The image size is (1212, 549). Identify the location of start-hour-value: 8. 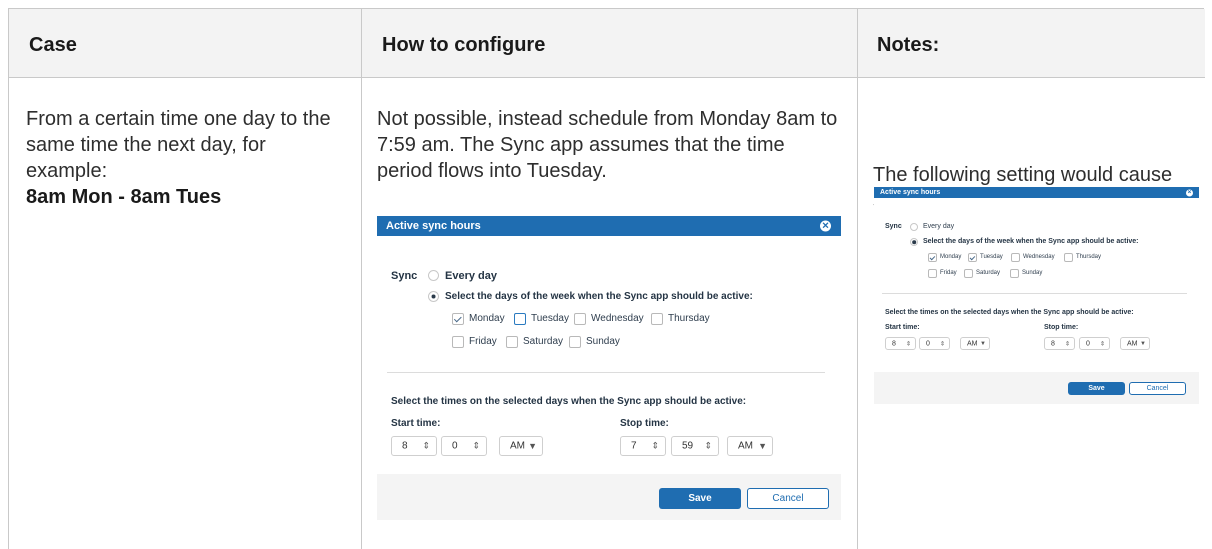
(894, 343).